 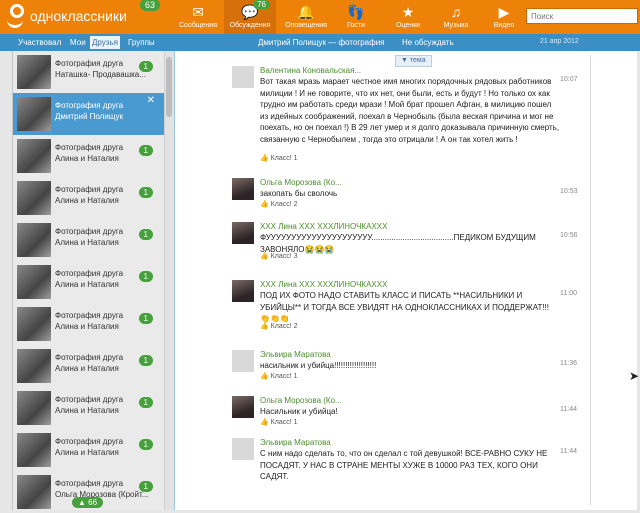 I want to click on envelope-icon: ✉, so click(x=198, y=12).